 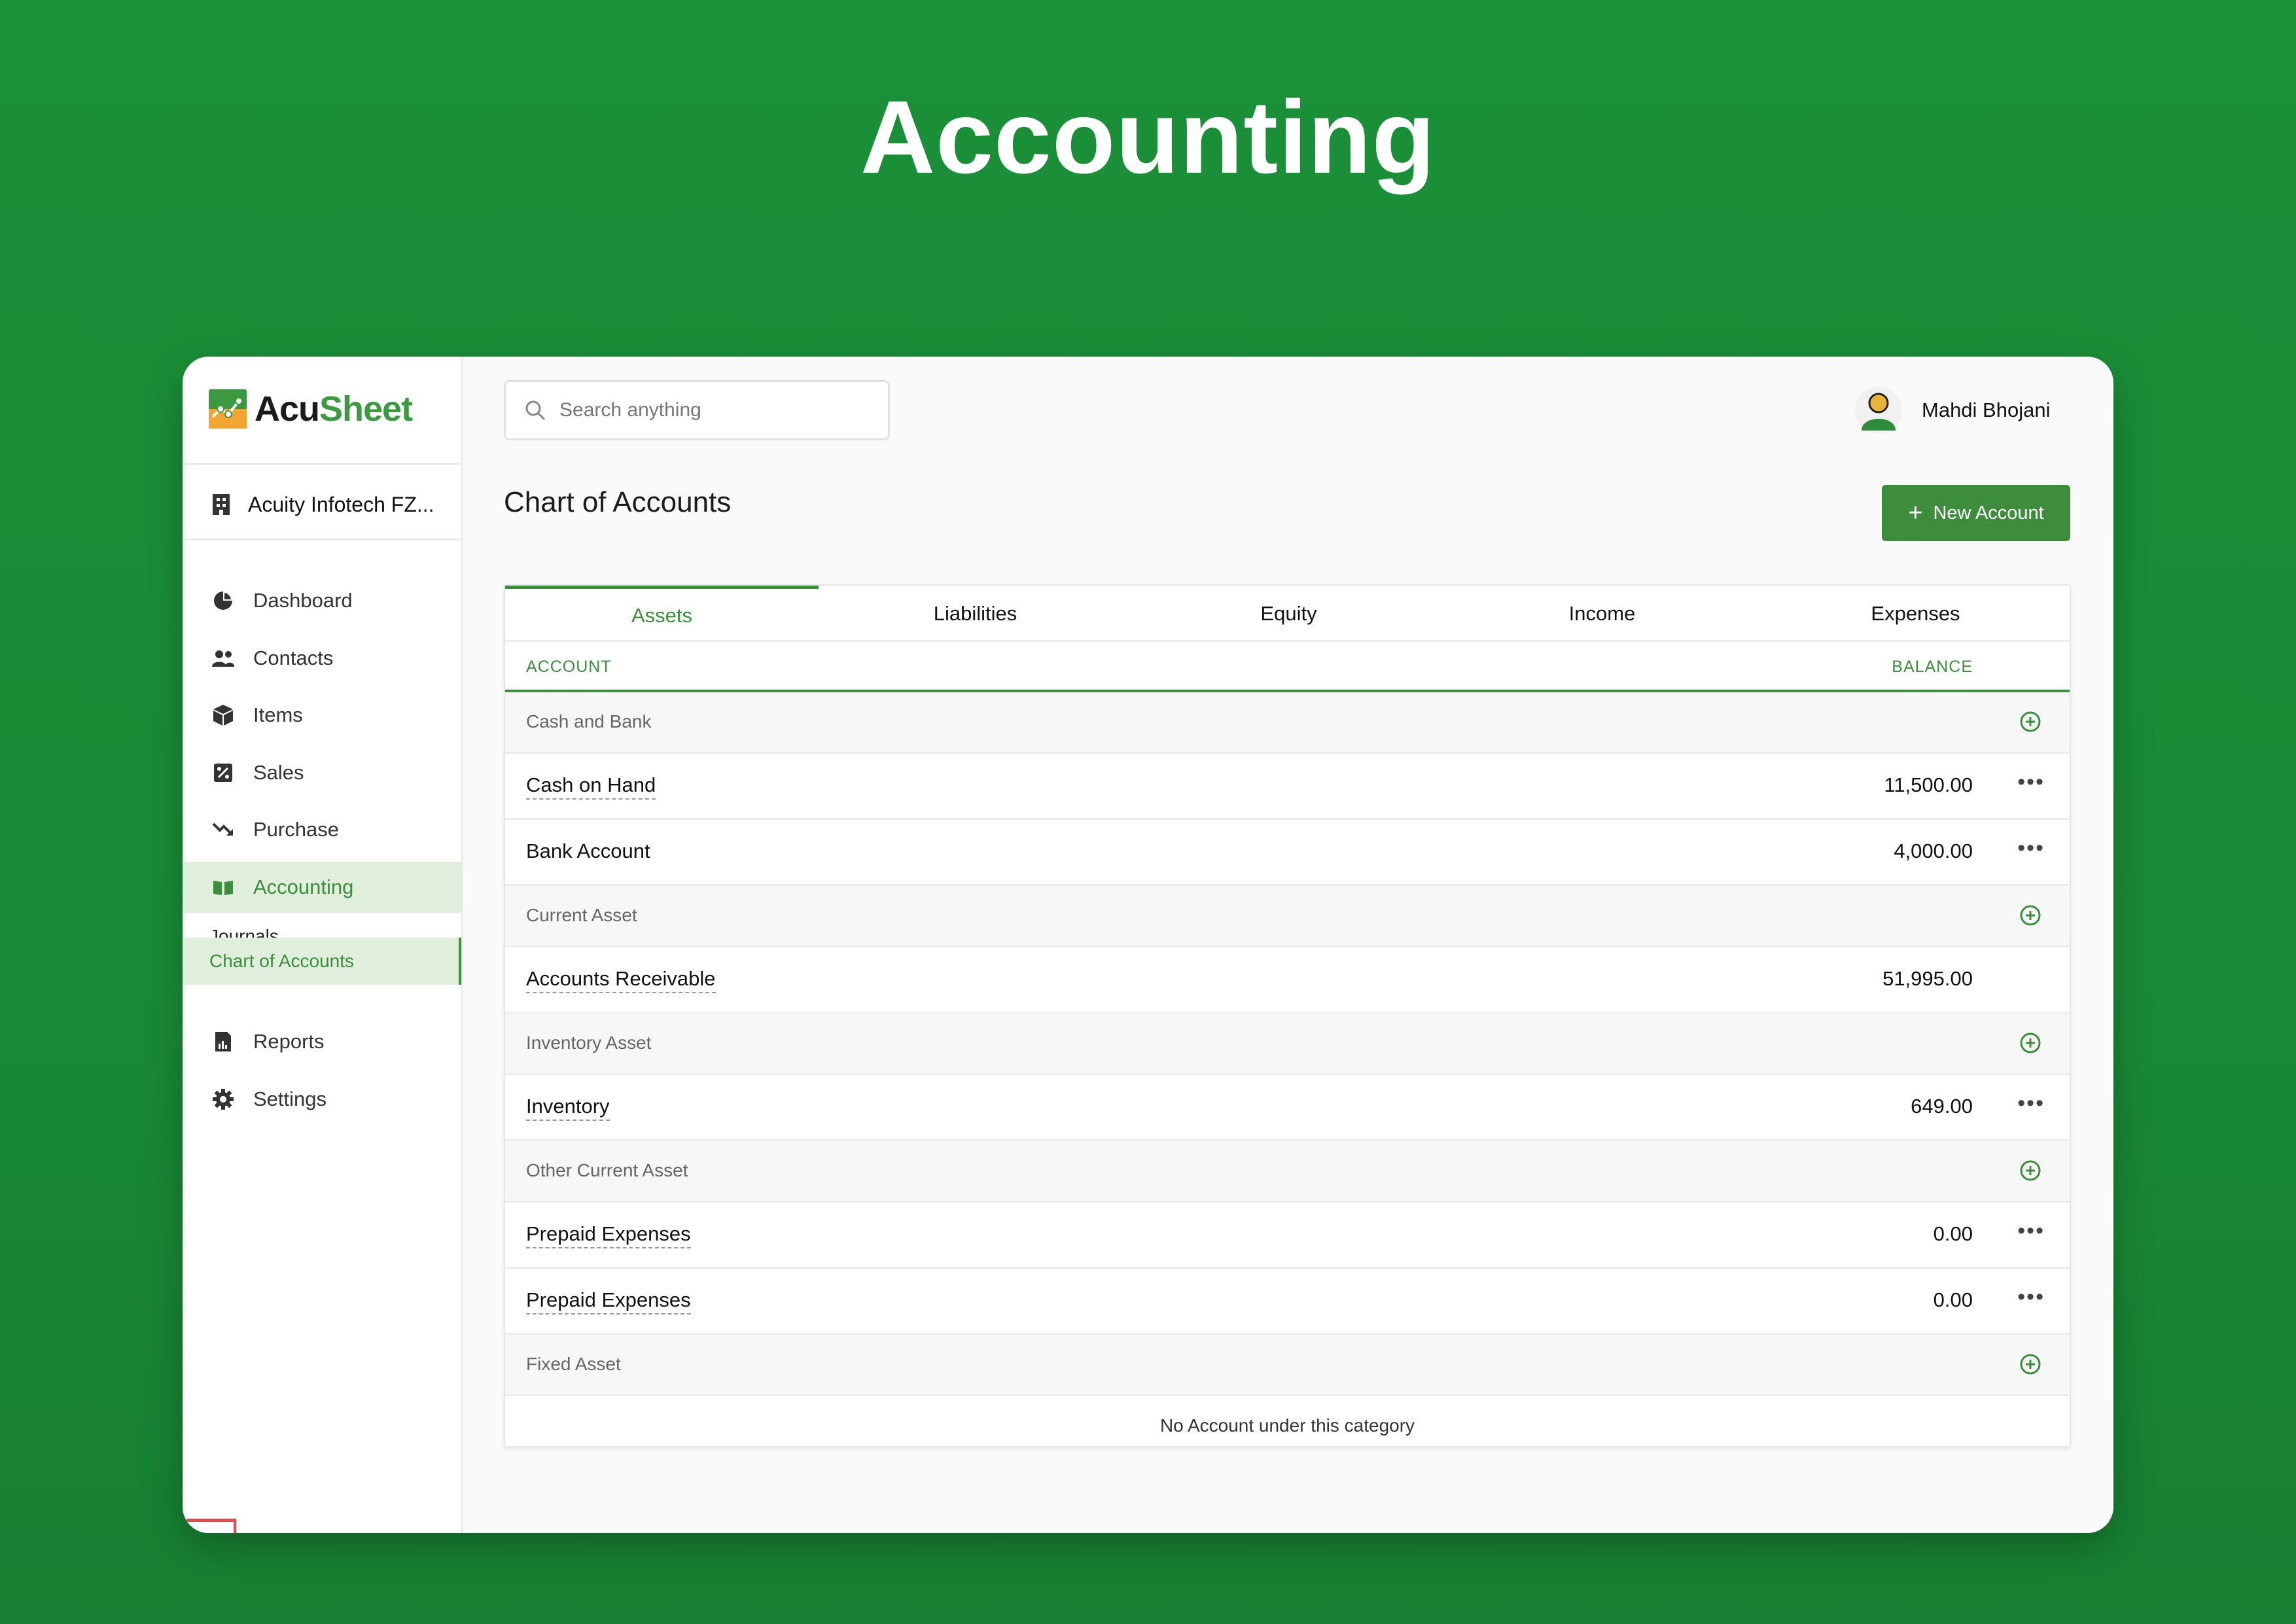 I want to click on table-row: Bank Account 4,000.00 •••, so click(x=1288, y=853).